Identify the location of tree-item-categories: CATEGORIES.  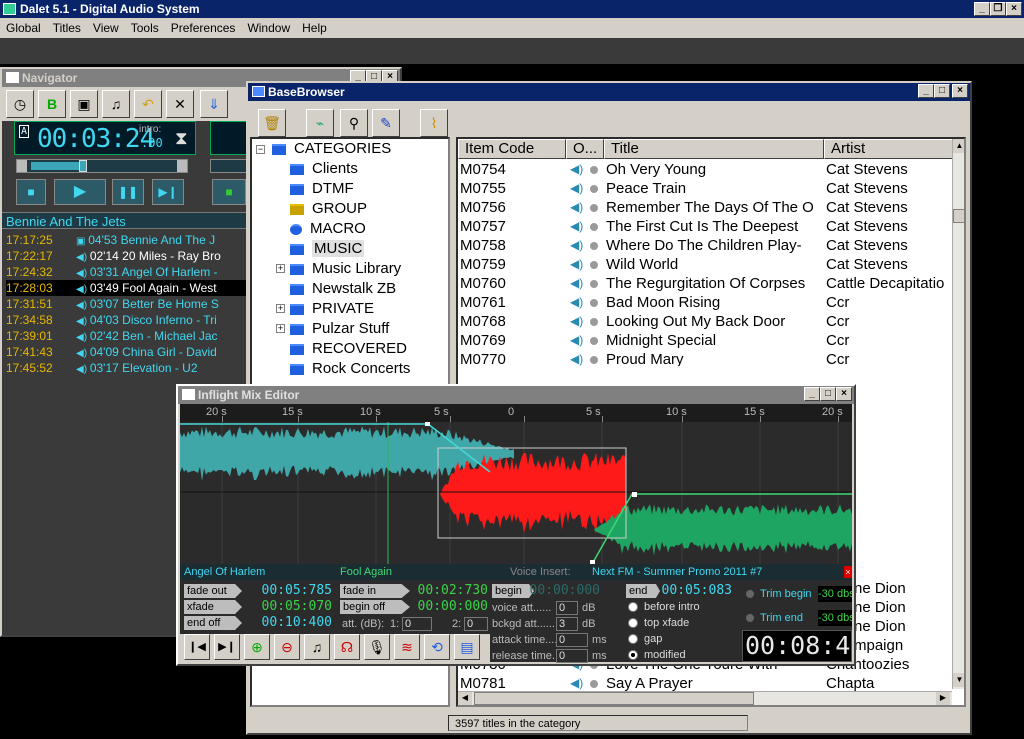
(331, 149).